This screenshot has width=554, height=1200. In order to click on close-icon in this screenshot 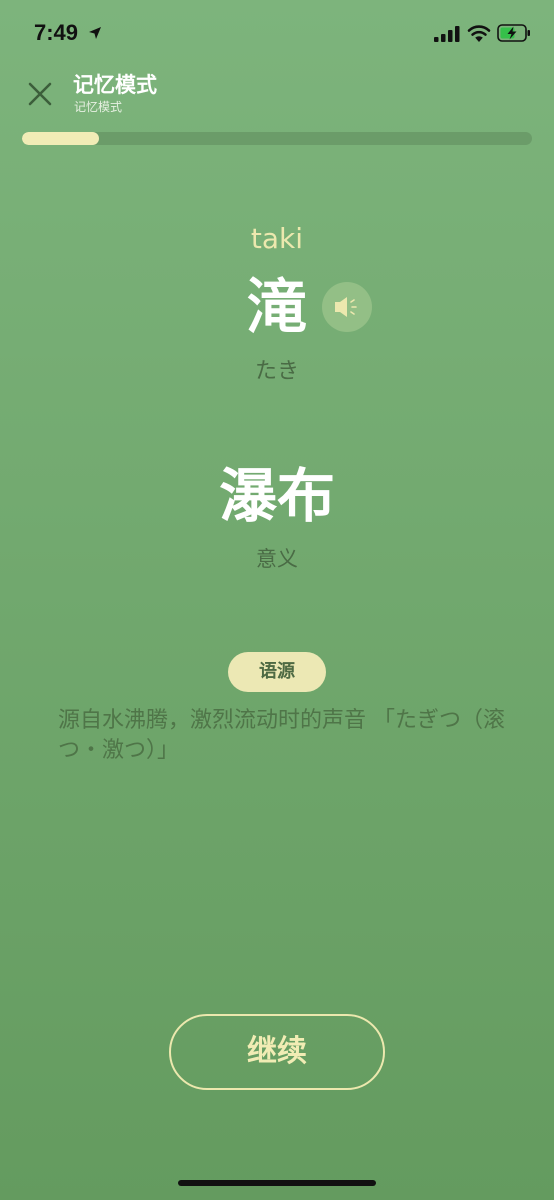, I will do `click(40, 94)`.